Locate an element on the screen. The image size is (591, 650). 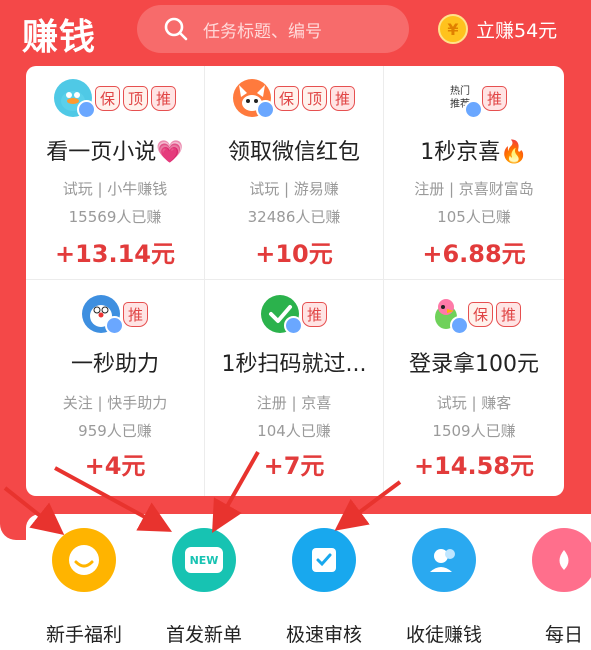
task-card: 保 顶 推 看一页小说💗 试玩 | 小牛赚钱 15569人已赚 +13.14元 is located at coordinates (115, 173).